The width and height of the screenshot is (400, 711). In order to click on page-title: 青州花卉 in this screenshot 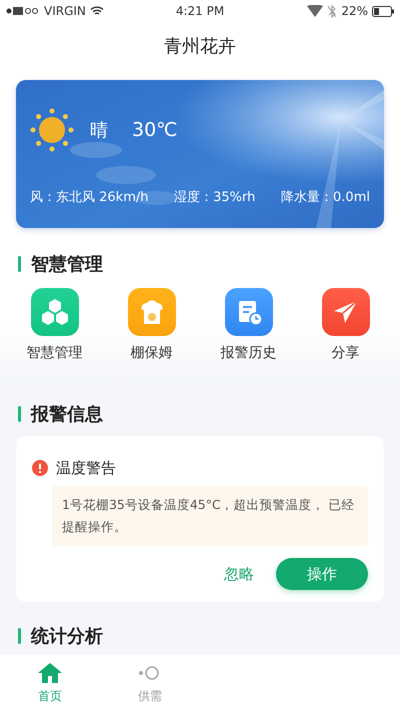, I will do `click(200, 46)`.